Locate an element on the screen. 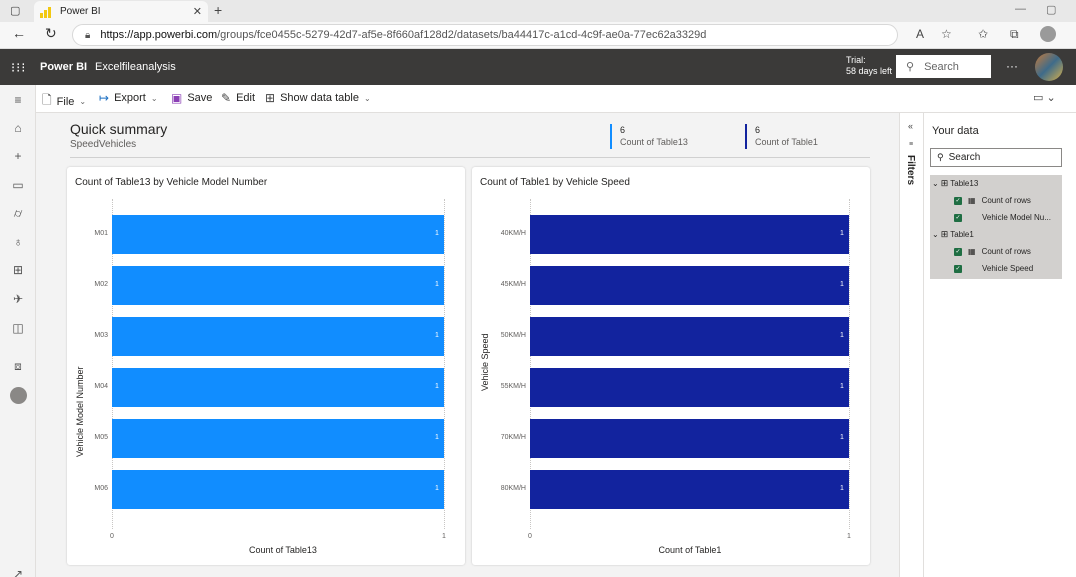 The image size is (1076, 577). table-name: Table1 is located at coordinates (962, 234).